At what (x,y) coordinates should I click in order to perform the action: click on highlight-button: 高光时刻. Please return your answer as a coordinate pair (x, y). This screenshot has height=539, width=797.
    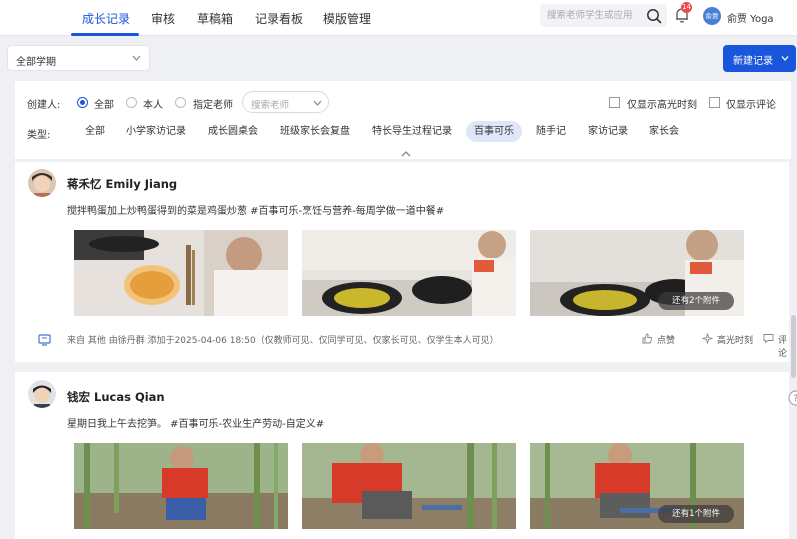
    Looking at the image, I should click on (728, 339).